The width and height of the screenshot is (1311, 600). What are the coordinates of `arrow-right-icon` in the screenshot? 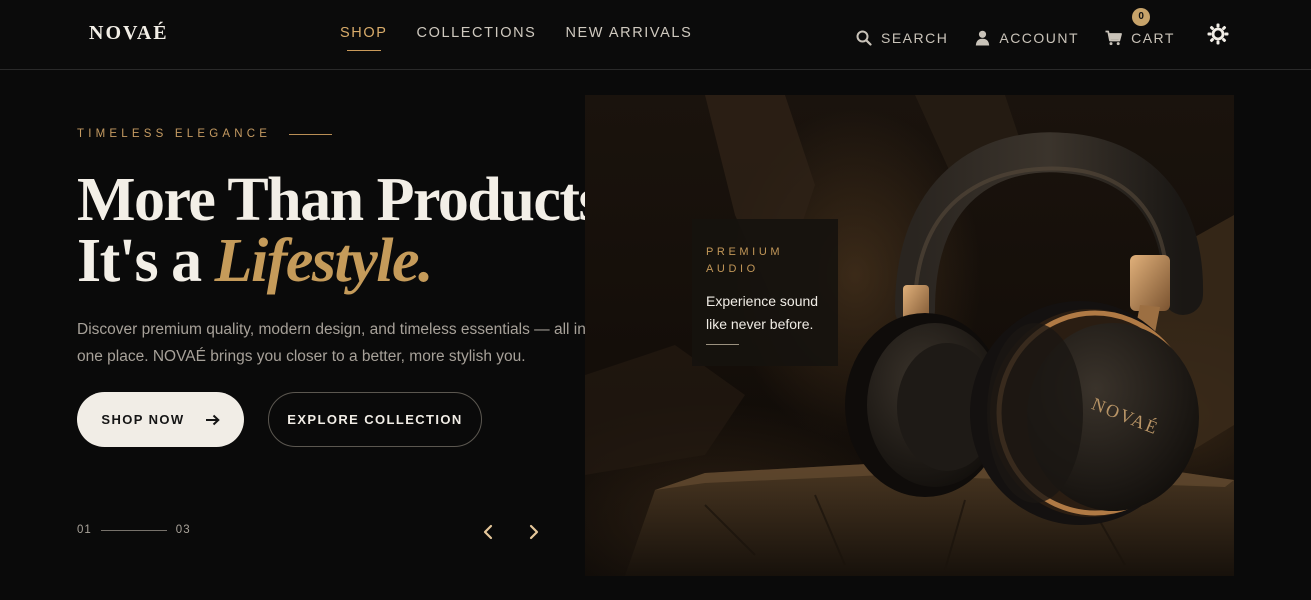 It's located at (212, 419).